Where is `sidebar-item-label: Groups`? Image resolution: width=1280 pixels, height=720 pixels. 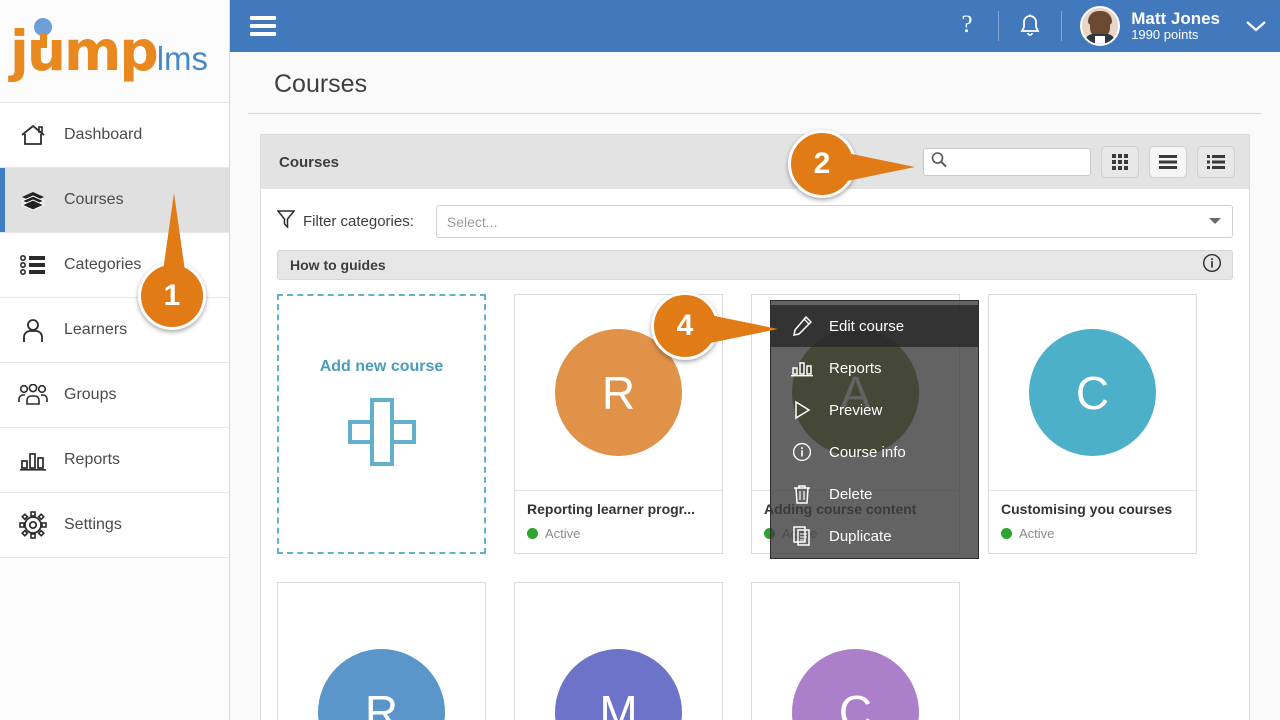
sidebar-item-label: Groups is located at coordinates (90, 394).